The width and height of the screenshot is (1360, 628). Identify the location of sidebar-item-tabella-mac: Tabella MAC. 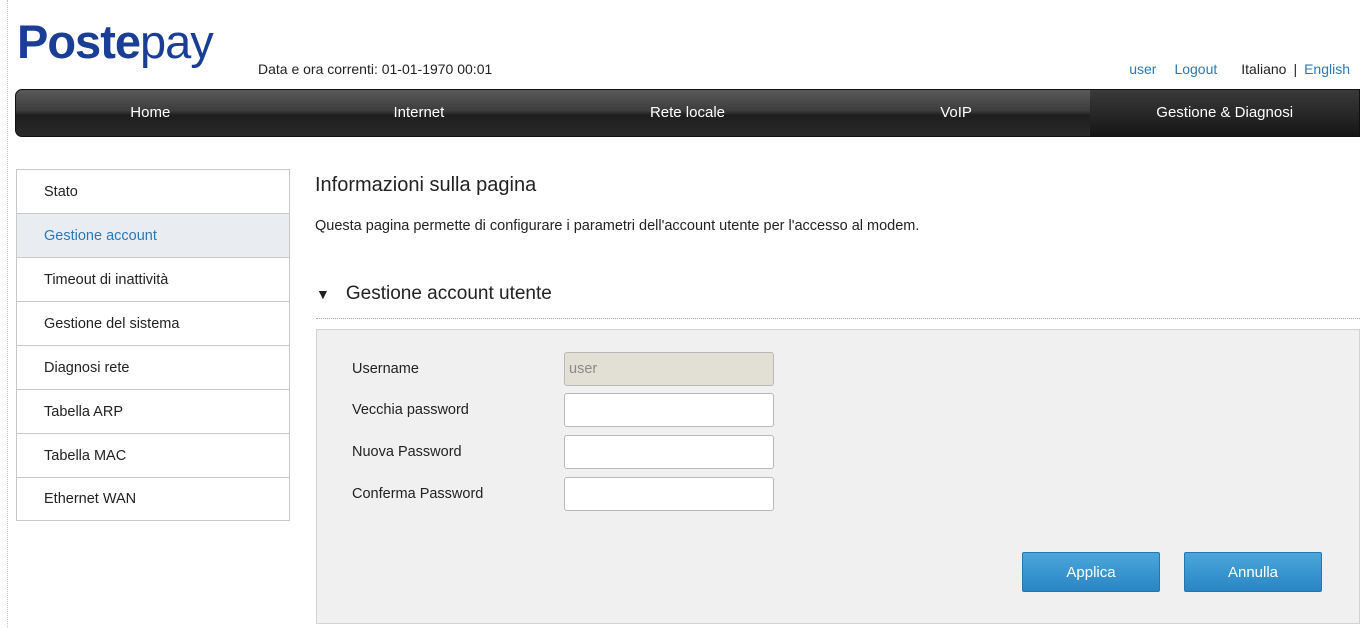
(153, 456).